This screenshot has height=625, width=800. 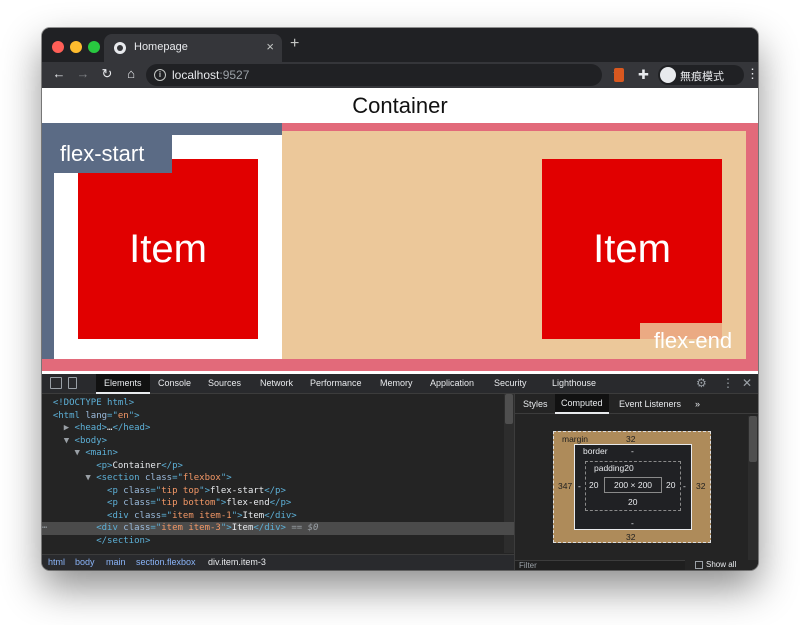 What do you see at coordinates (278, 478) in the screenshot?
I see `dom-node-row: ▼ <section class="flexbox">` at bounding box center [278, 478].